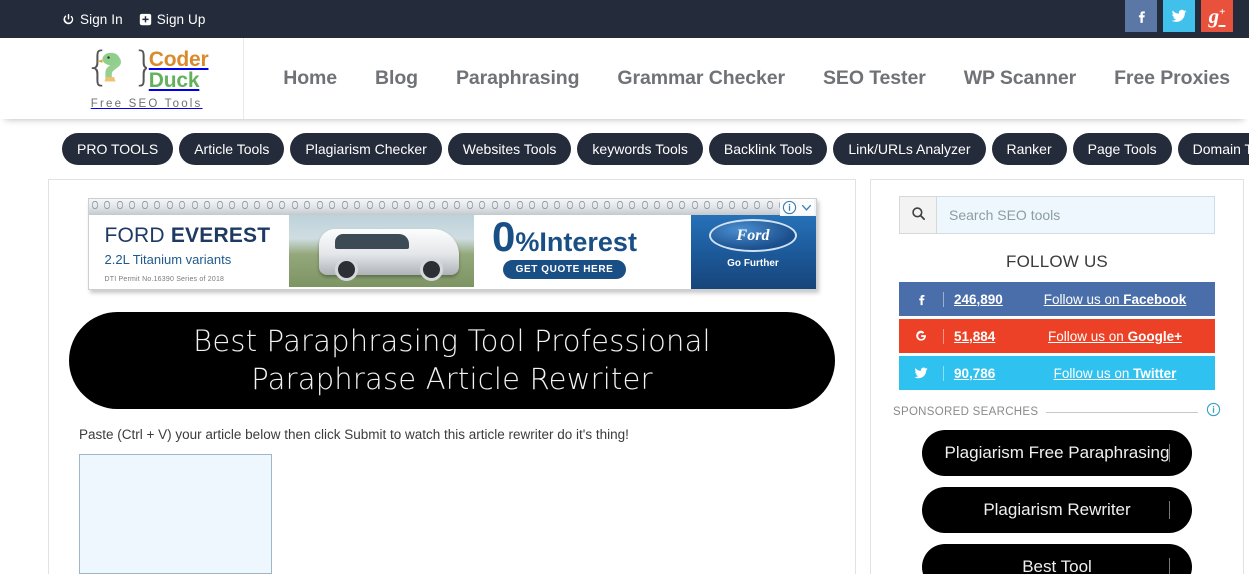  What do you see at coordinates (1057, 453) in the screenshot?
I see `sponsored-item-plagiarism-free-paraphrasing: Plagiarism Free Paraphrasing` at bounding box center [1057, 453].